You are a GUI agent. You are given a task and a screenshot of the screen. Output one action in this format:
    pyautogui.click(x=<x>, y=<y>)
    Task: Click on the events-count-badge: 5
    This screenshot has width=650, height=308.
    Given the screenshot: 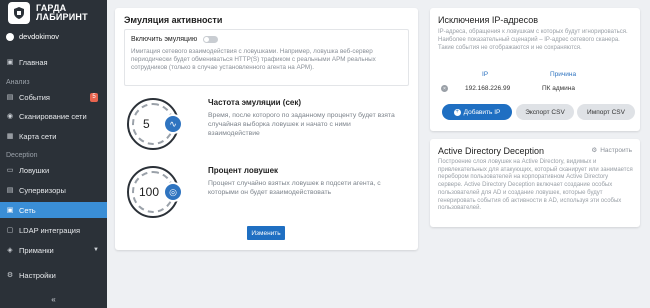 What is the action you would take?
    pyautogui.click(x=94, y=97)
    